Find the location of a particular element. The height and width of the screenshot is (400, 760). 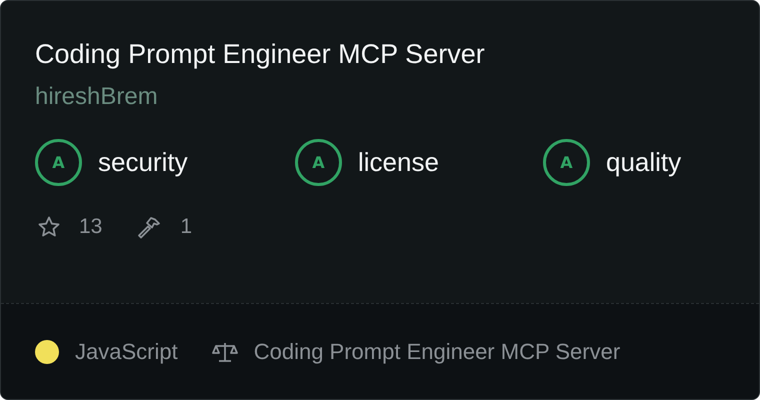

star-count: 13 is located at coordinates (90, 227).